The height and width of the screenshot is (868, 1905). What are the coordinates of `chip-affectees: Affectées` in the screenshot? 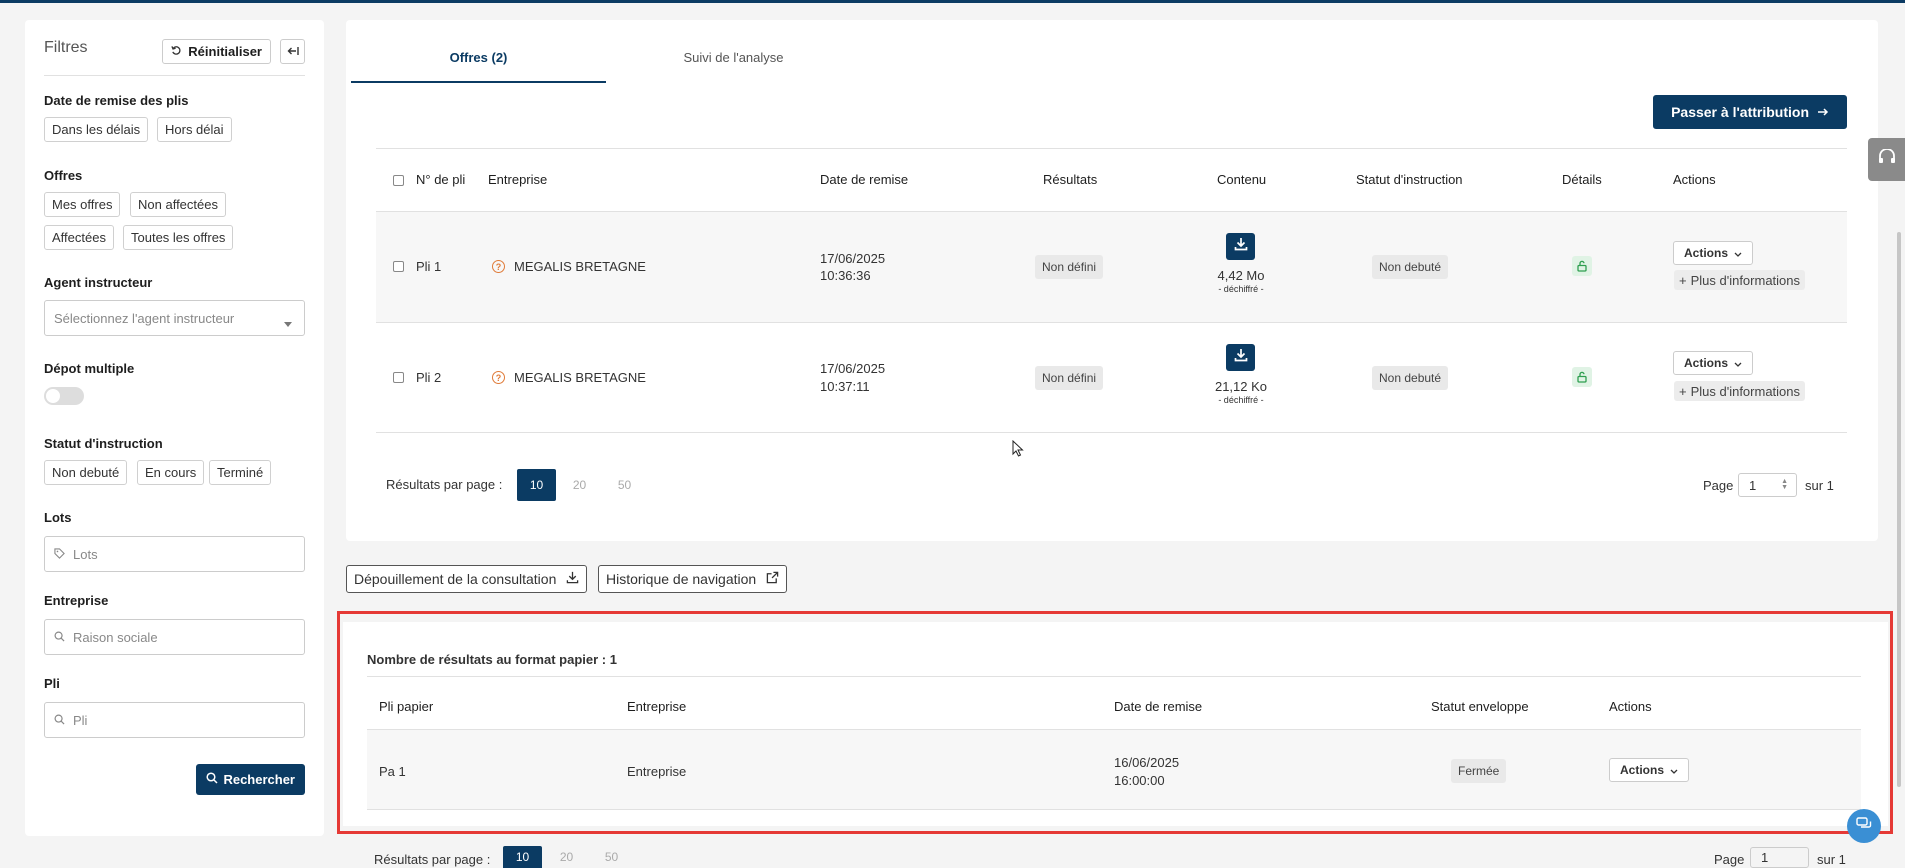 It's located at (79, 237).